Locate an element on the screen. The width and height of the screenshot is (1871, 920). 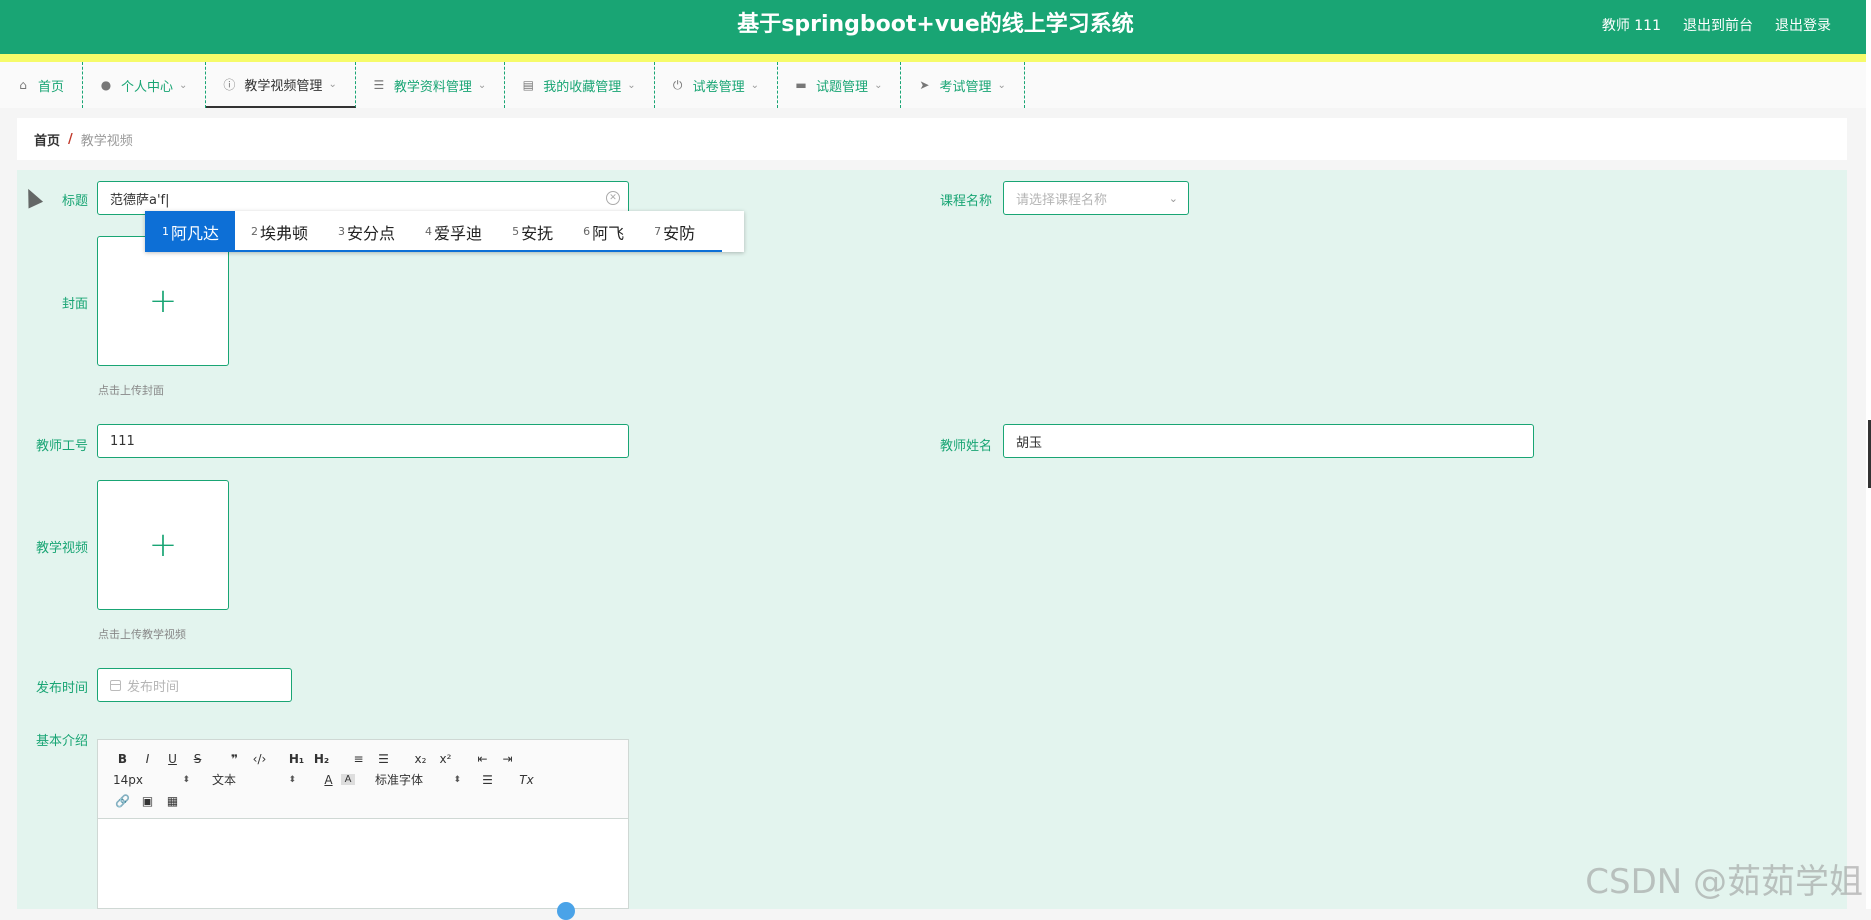
nav-question-management: ▬ 试题管理 ⌄ is located at coordinates (840, 85).